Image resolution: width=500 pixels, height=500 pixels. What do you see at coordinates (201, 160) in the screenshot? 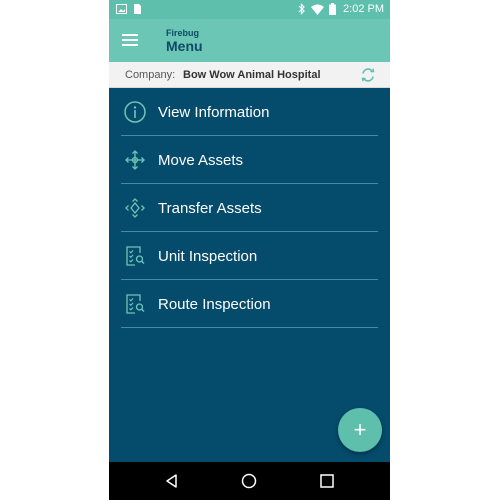
I see `menu-item-label: Move Assets` at bounding box center [201, 160].